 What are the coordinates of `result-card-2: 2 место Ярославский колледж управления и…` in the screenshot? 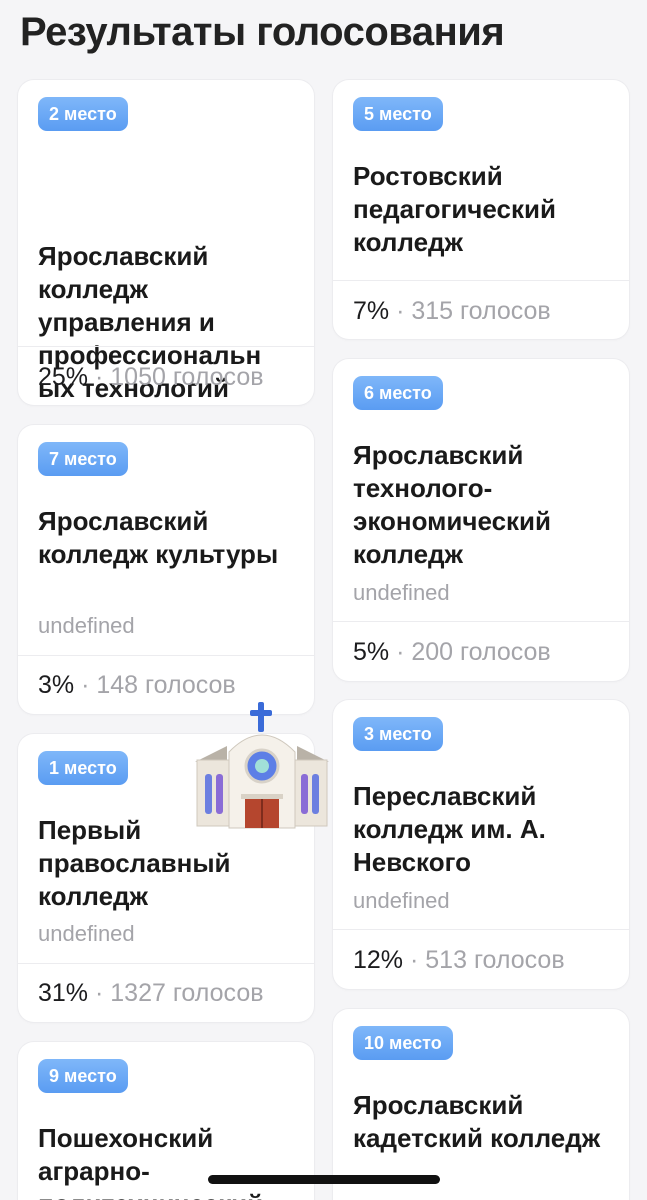 It's located at (166, 242).